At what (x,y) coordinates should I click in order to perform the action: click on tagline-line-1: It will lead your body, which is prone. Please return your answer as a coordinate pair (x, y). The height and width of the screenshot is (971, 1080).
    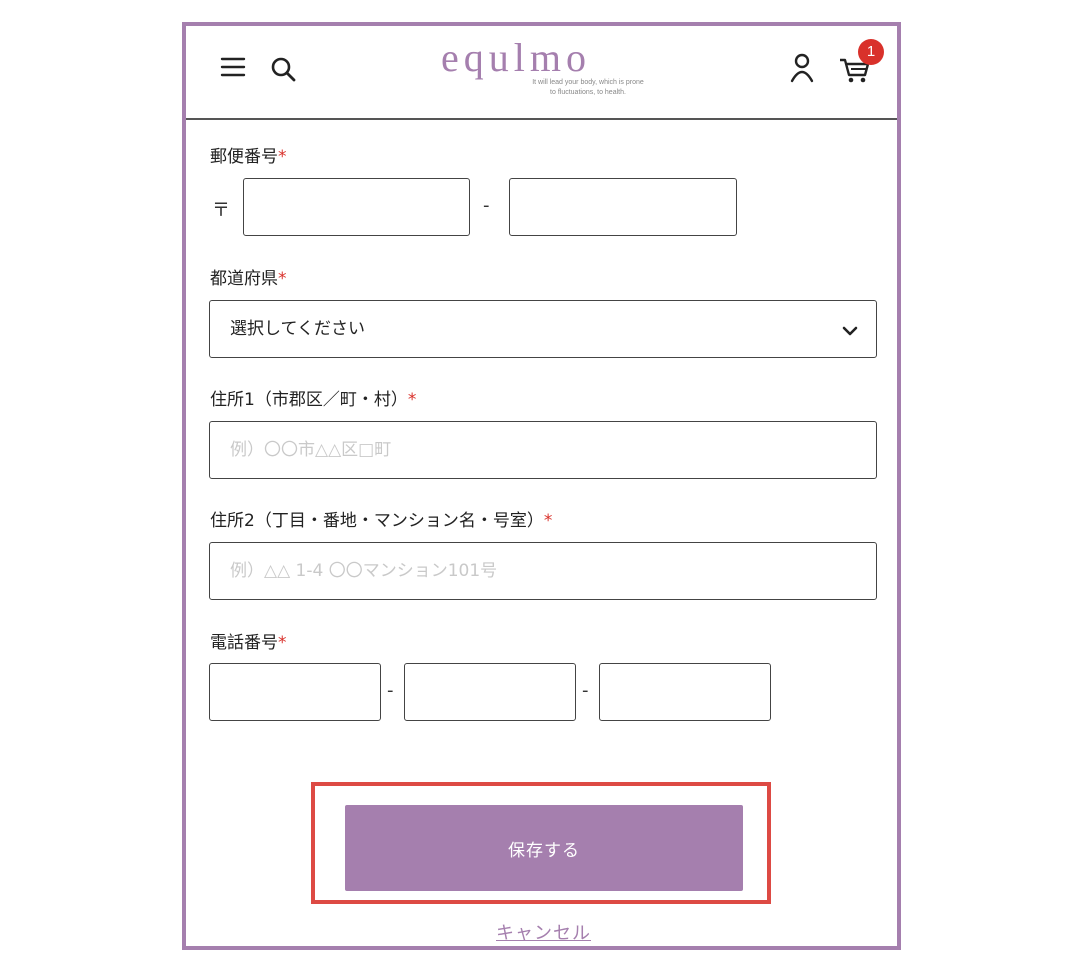
    Looking at the image, I should click on (588, 82).